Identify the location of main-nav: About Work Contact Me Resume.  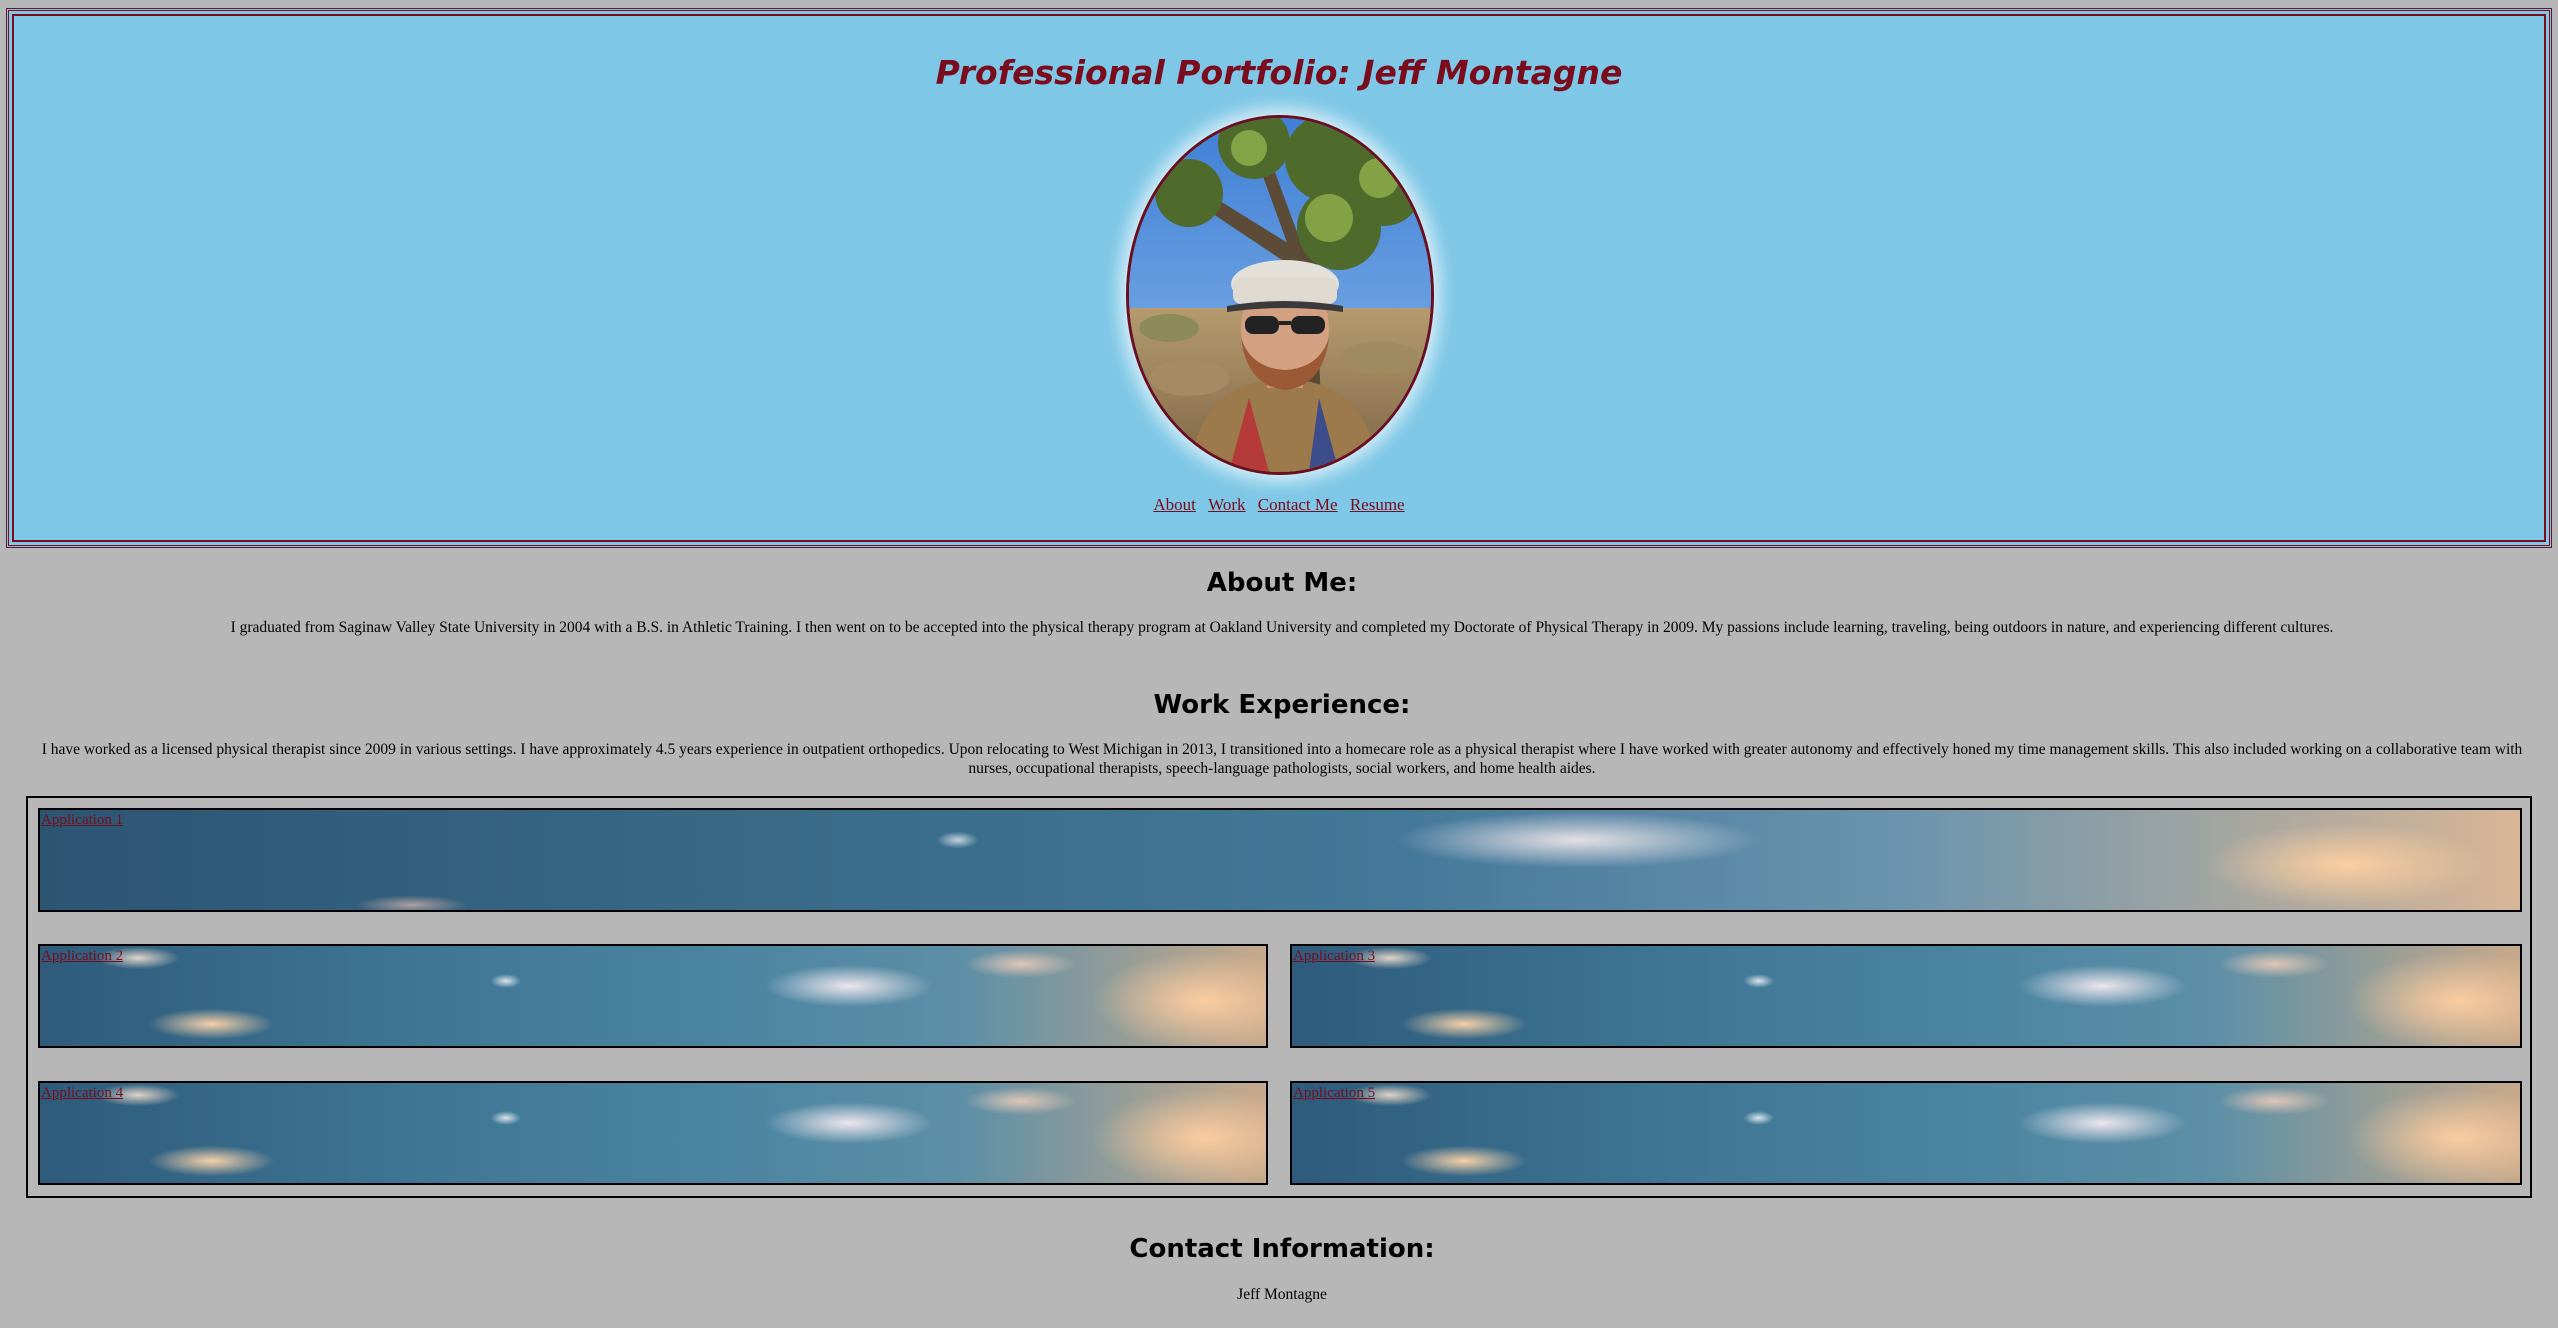
(1279, 505).